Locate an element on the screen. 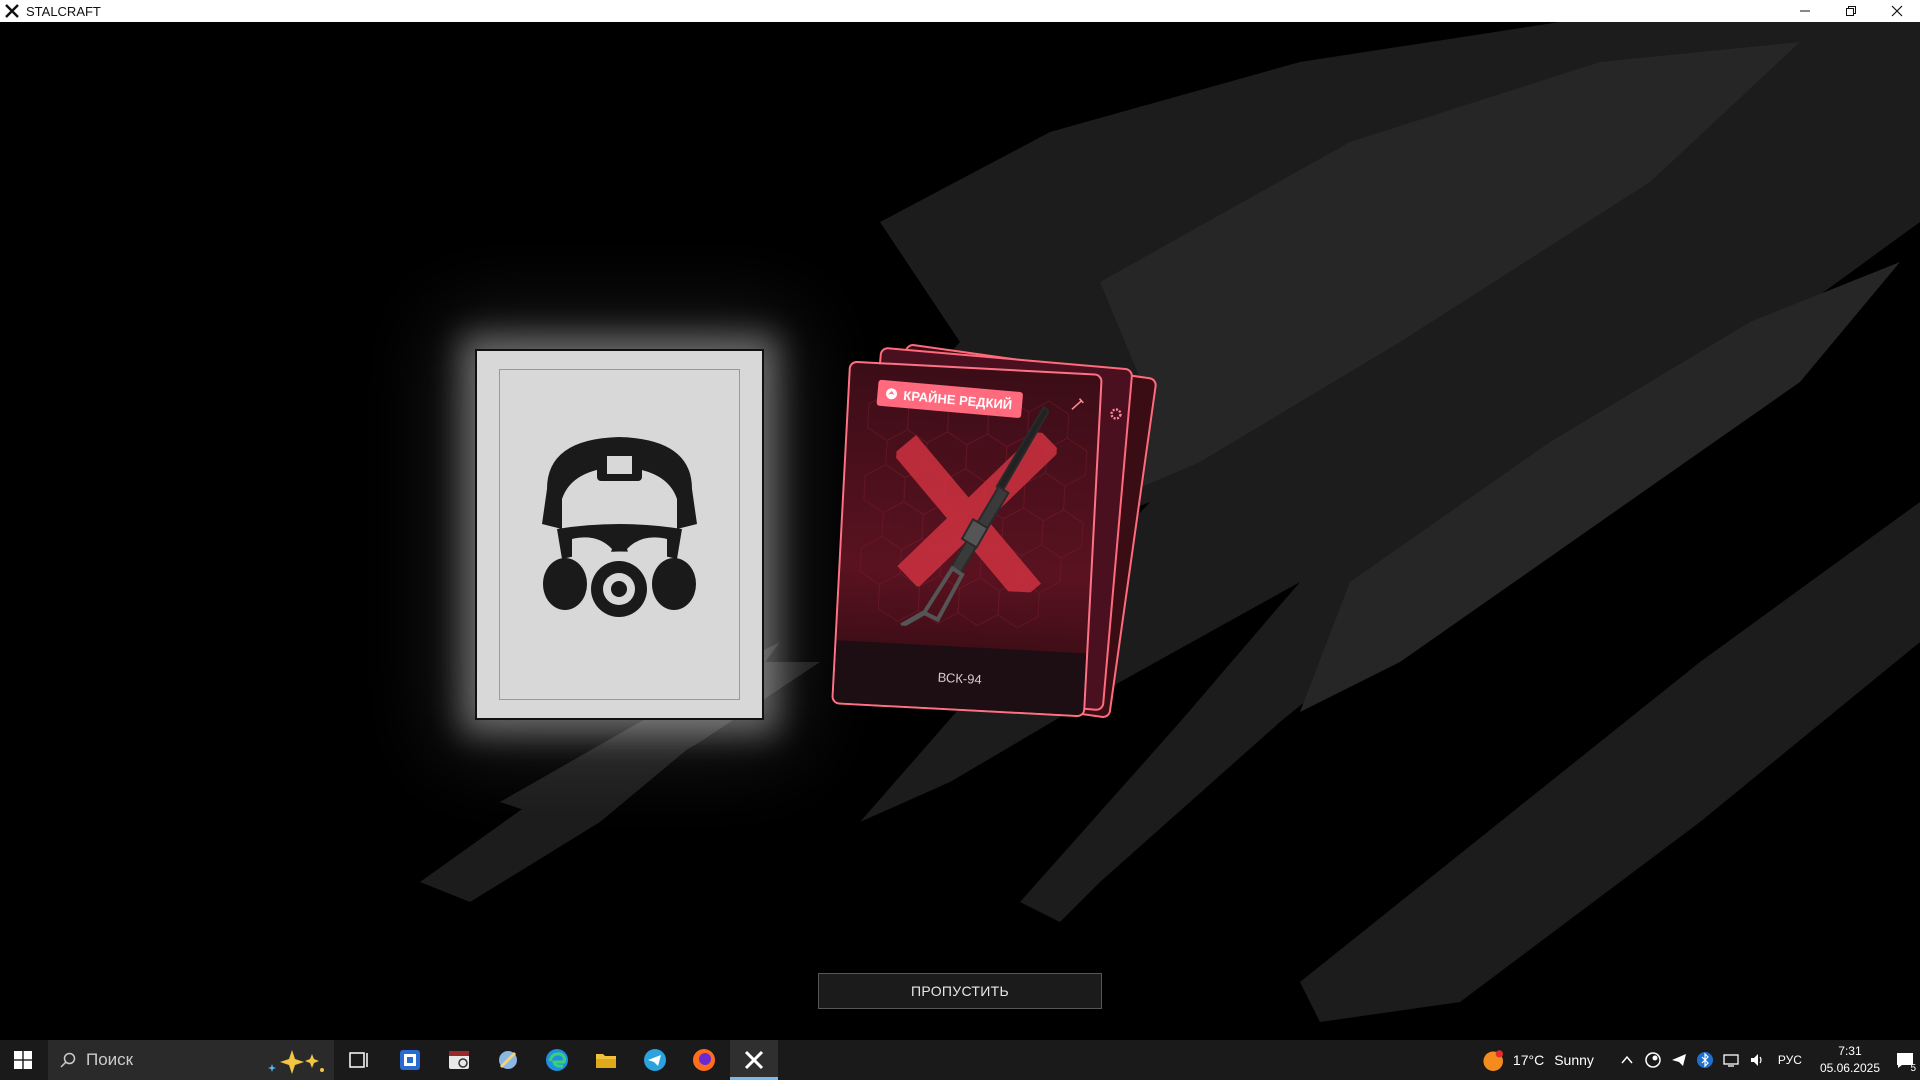  item-name: ВСК-94 is located at coordinates (960, 678).